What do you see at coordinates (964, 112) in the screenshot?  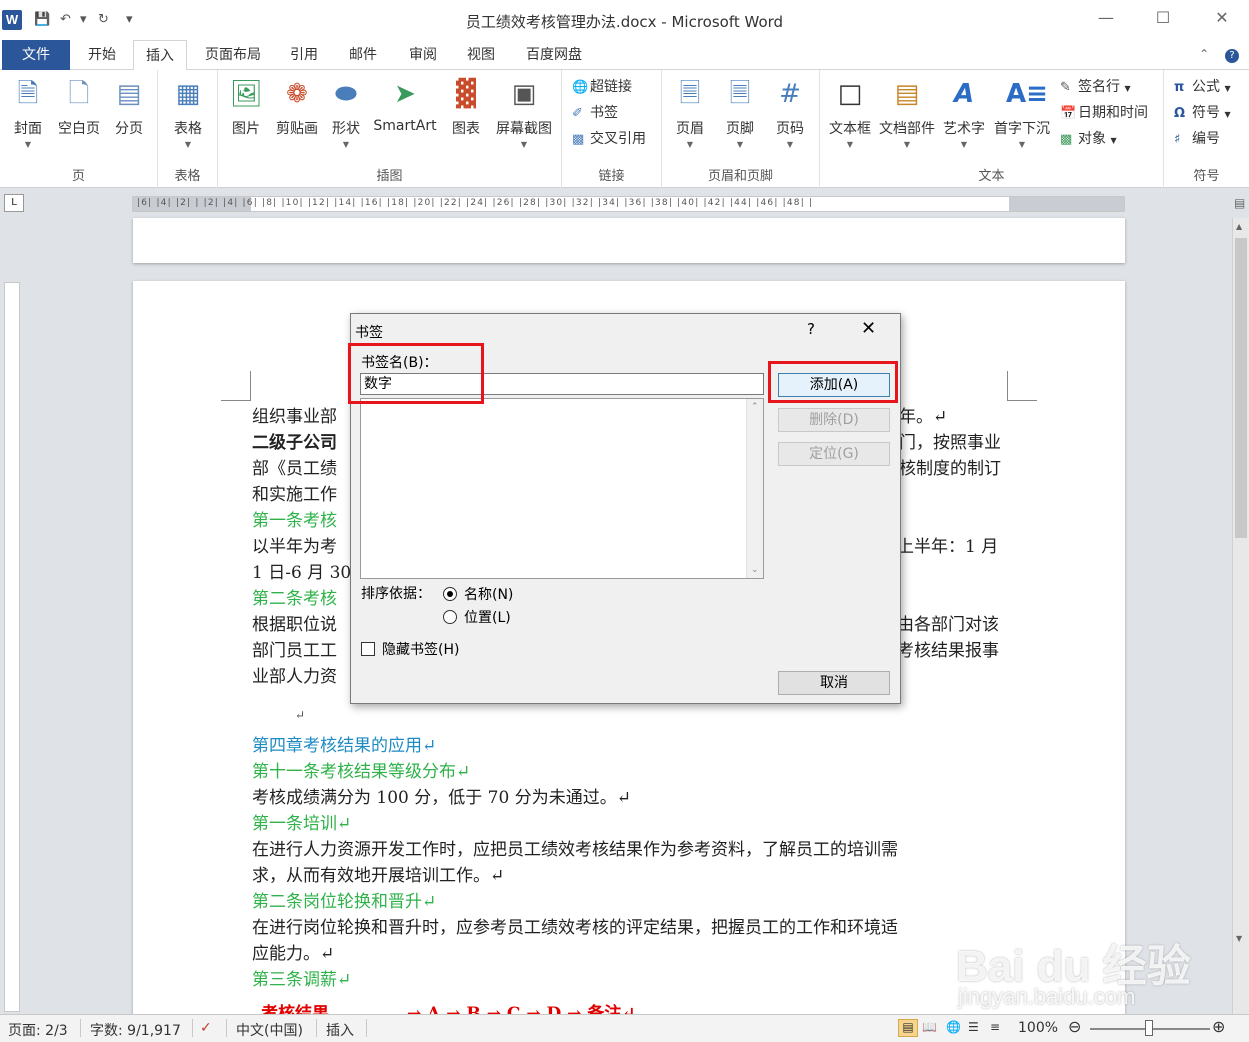 I see `wordart-button: A 艺术字 ▼` at bounding box center [964, 112].